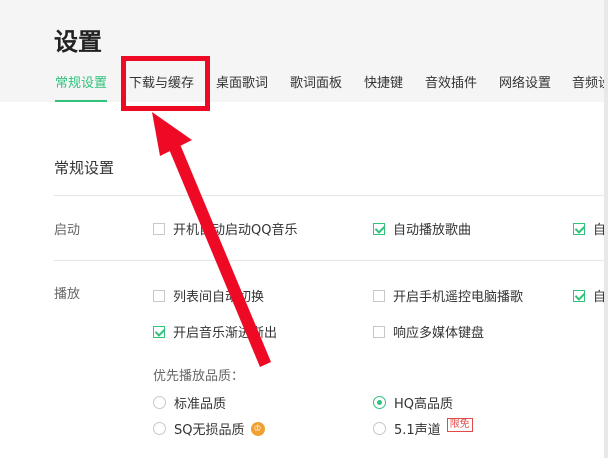  Describe the element at coordinates (606, 229) in the screenshot. I see `window-right-edge` at that location.